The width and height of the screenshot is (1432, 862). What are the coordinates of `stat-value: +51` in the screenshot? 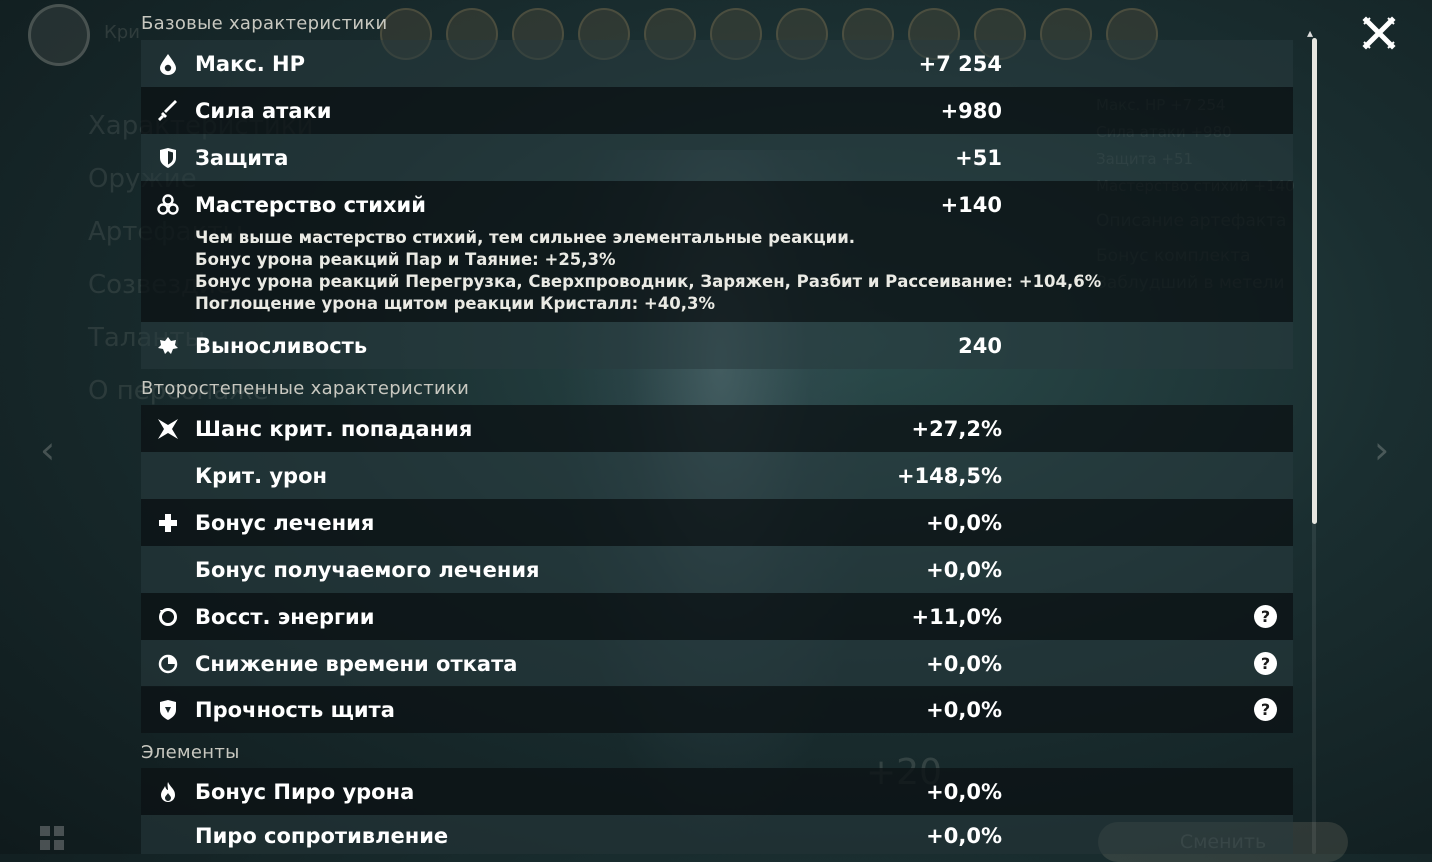 It's located at (978, 157).